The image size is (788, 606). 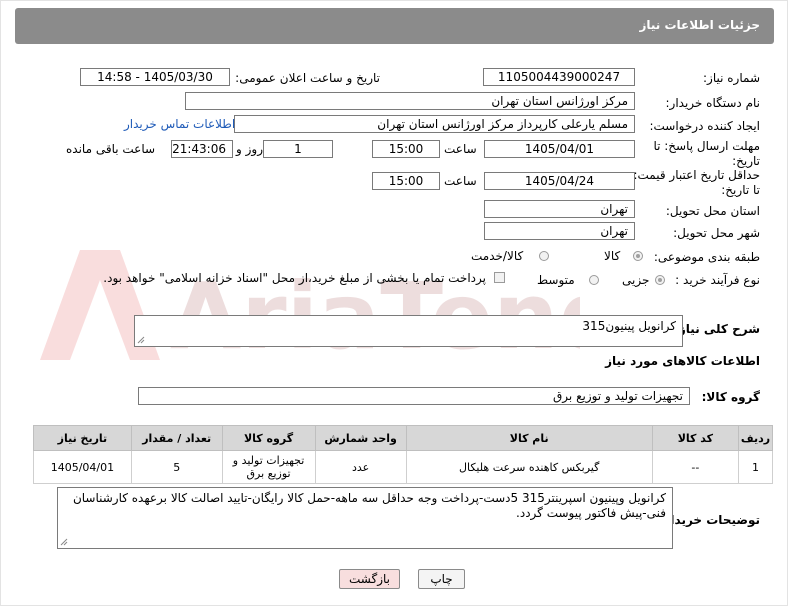 I want to click on summary-text: کرانویل پینیون315, so click(x=629, y=326).